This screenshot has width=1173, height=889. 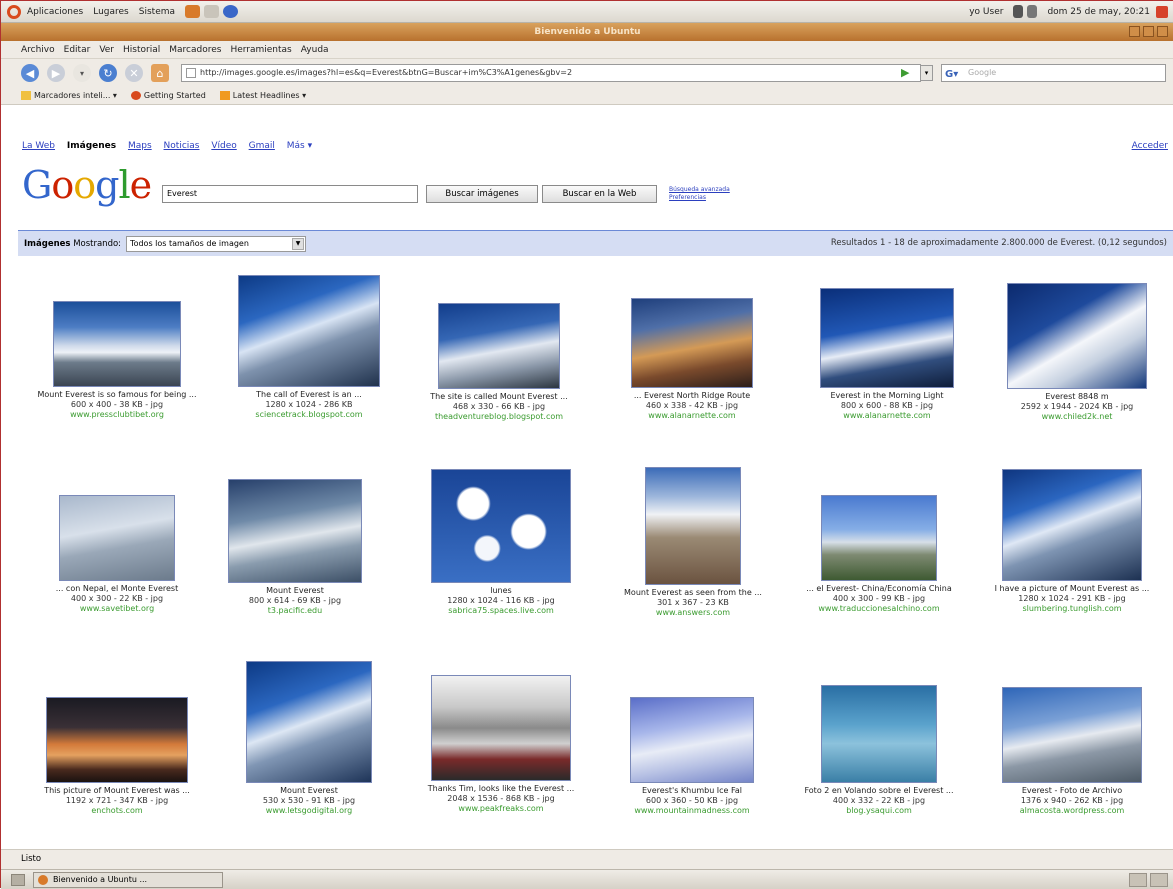 I want to click on maximize-button, so click(x=1148, y=31).